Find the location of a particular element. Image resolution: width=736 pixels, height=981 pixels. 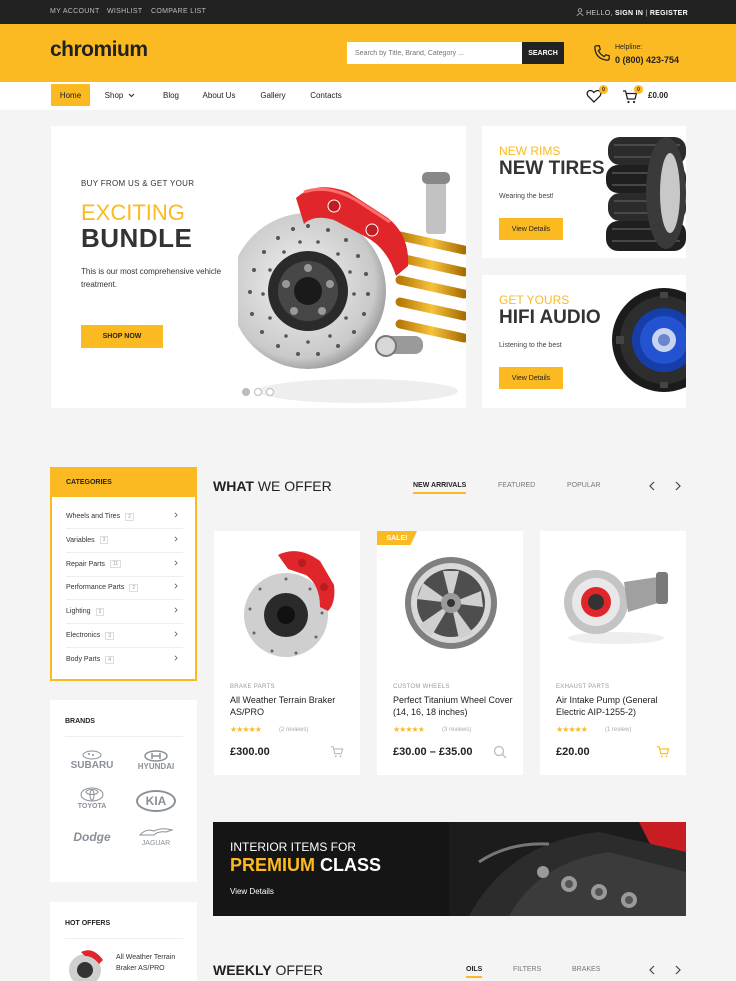

category-item: Wheels and Tires 2 is located at coordinates (124, 517).